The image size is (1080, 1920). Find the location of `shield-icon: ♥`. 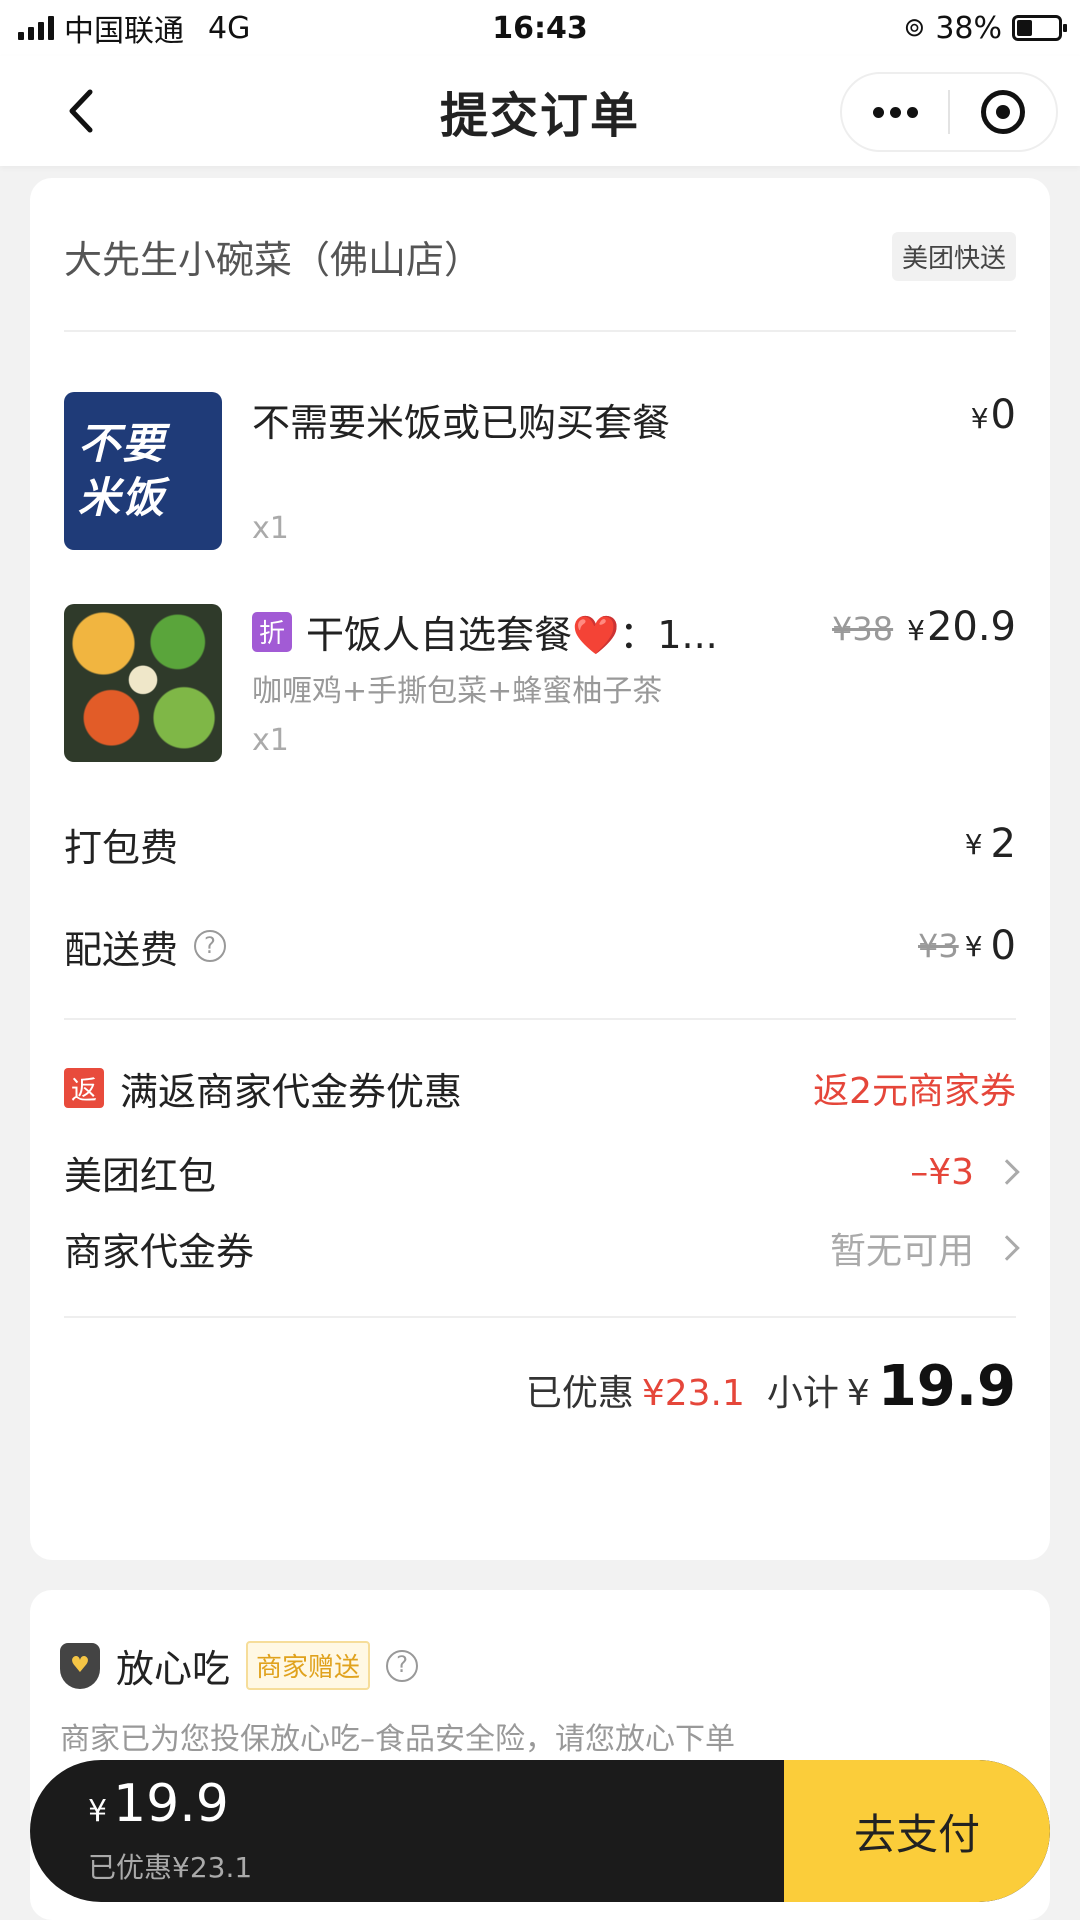

shield-icon: ♥ is located at coordinates (80, 1665).